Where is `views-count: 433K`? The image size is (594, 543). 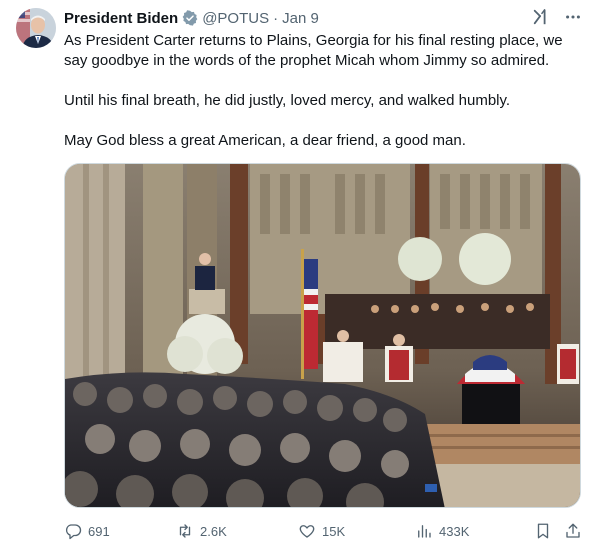
views-count: 433K is located at coordinates (454, 531).